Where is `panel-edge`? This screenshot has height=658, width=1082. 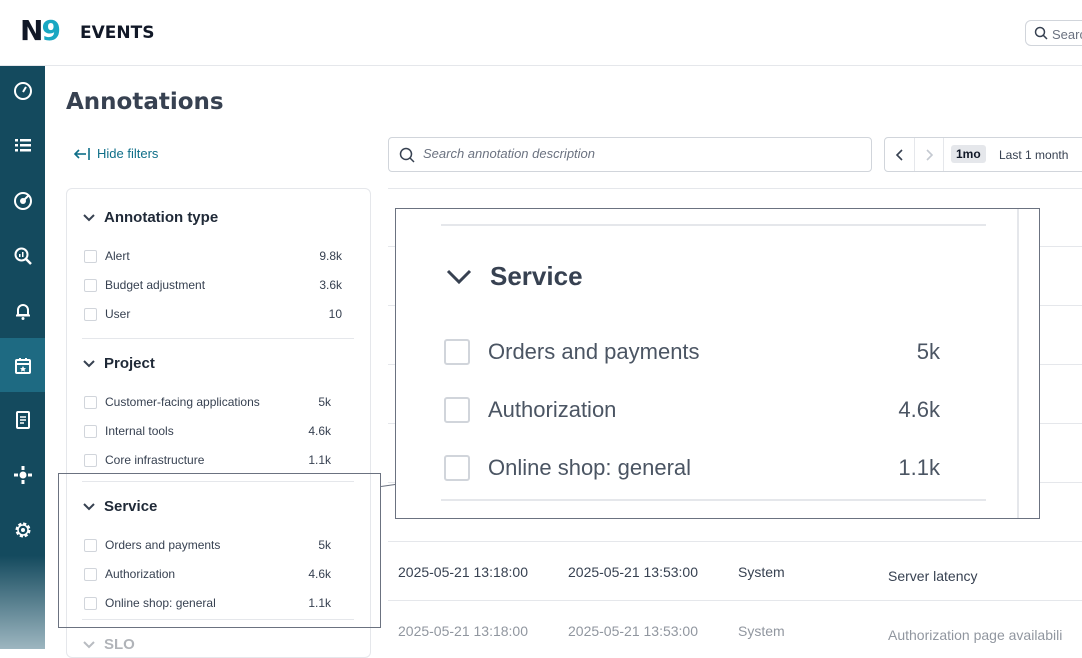 panel-edge is located at coordinates (1018, 363).